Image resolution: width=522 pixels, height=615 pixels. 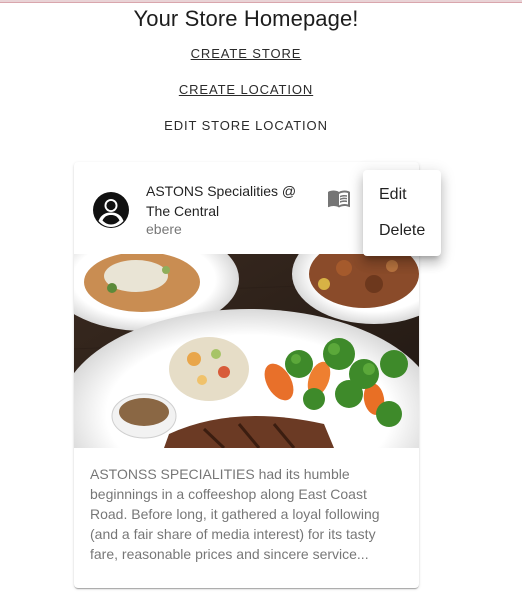 What do you see at coordinates (339, 198) in the screenshot?
I see `menu-book-icon` at bounding box center [339, 198].